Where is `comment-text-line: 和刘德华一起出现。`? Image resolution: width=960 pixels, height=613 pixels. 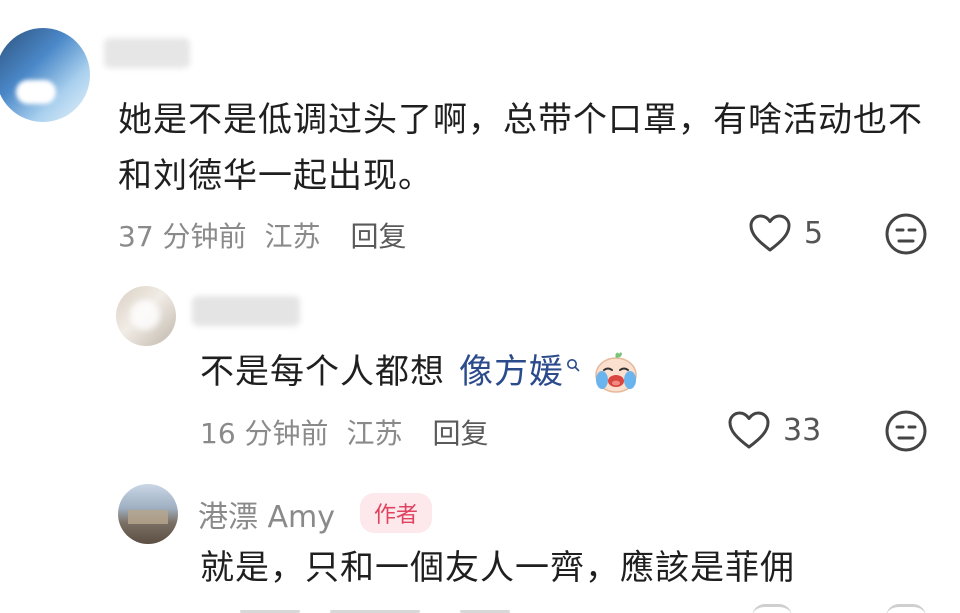 comment-text-line: 和刘德华一起出现。 is located at coordinates (275, 176).